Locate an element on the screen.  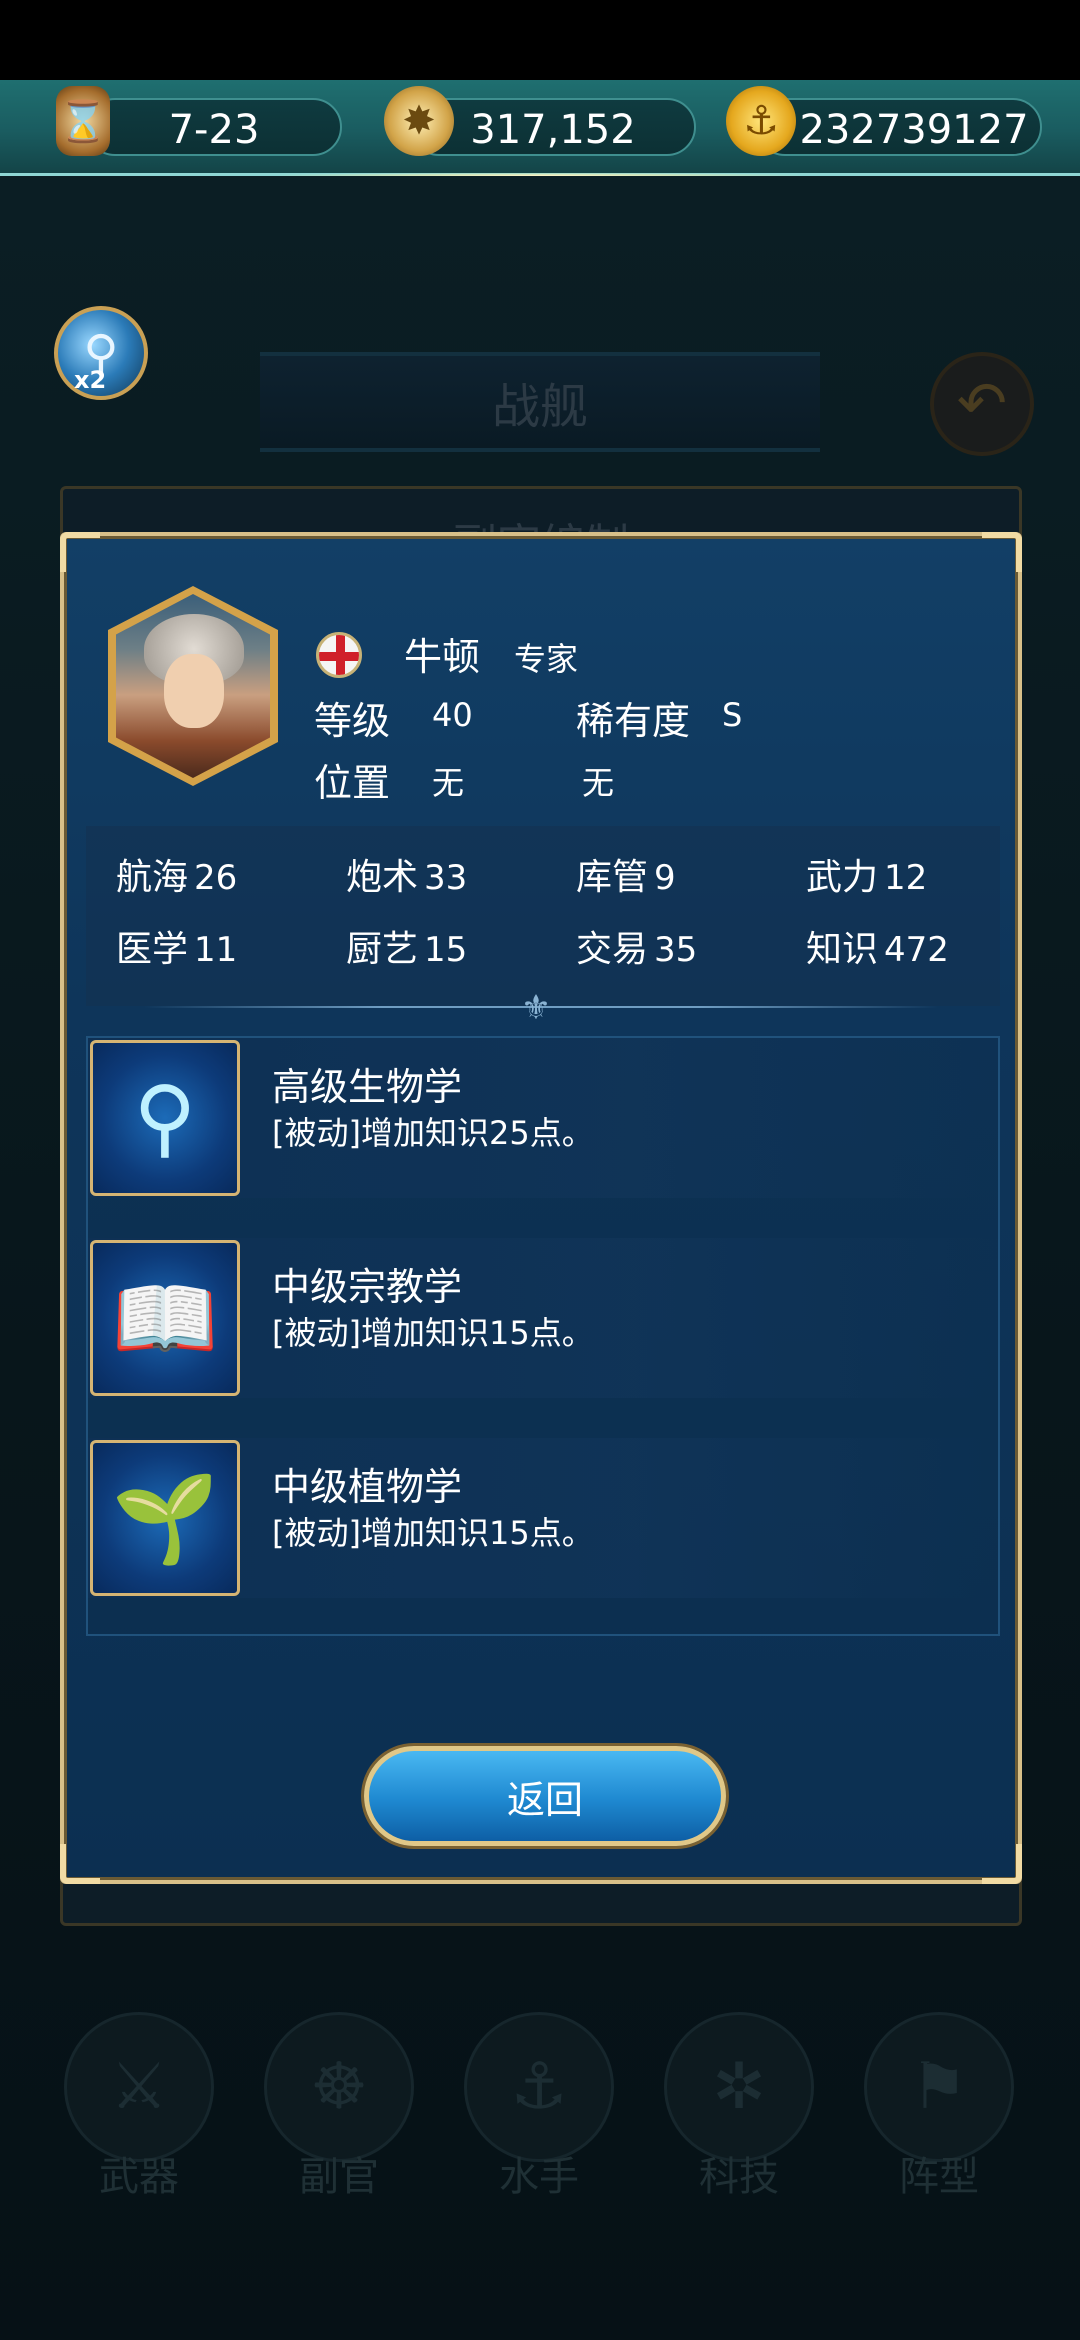
england-flag-icon is located at coordinates (339, 655).